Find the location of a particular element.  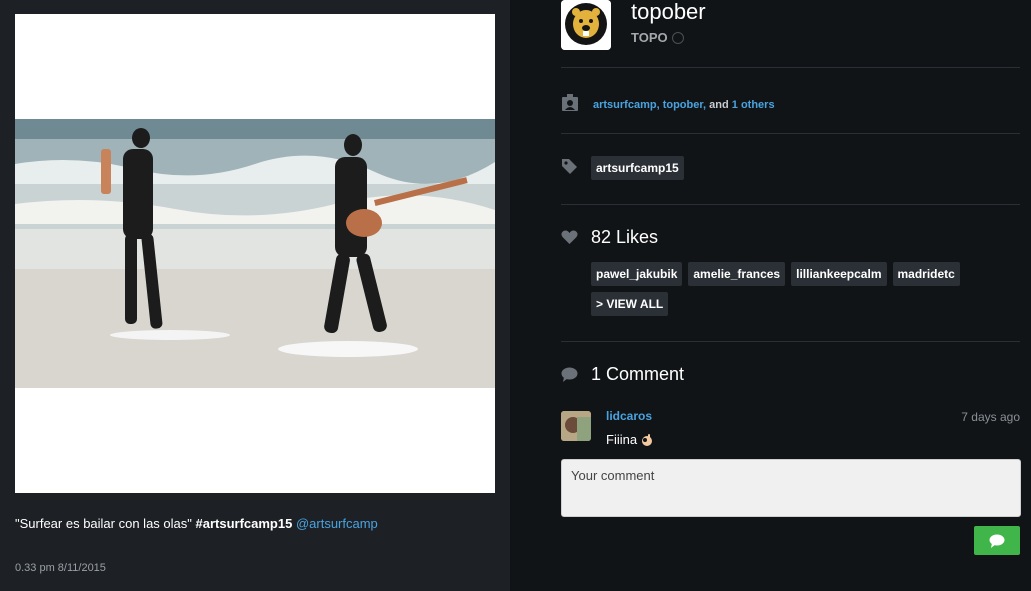

send-comment-button is located at coordinates (997, 540).